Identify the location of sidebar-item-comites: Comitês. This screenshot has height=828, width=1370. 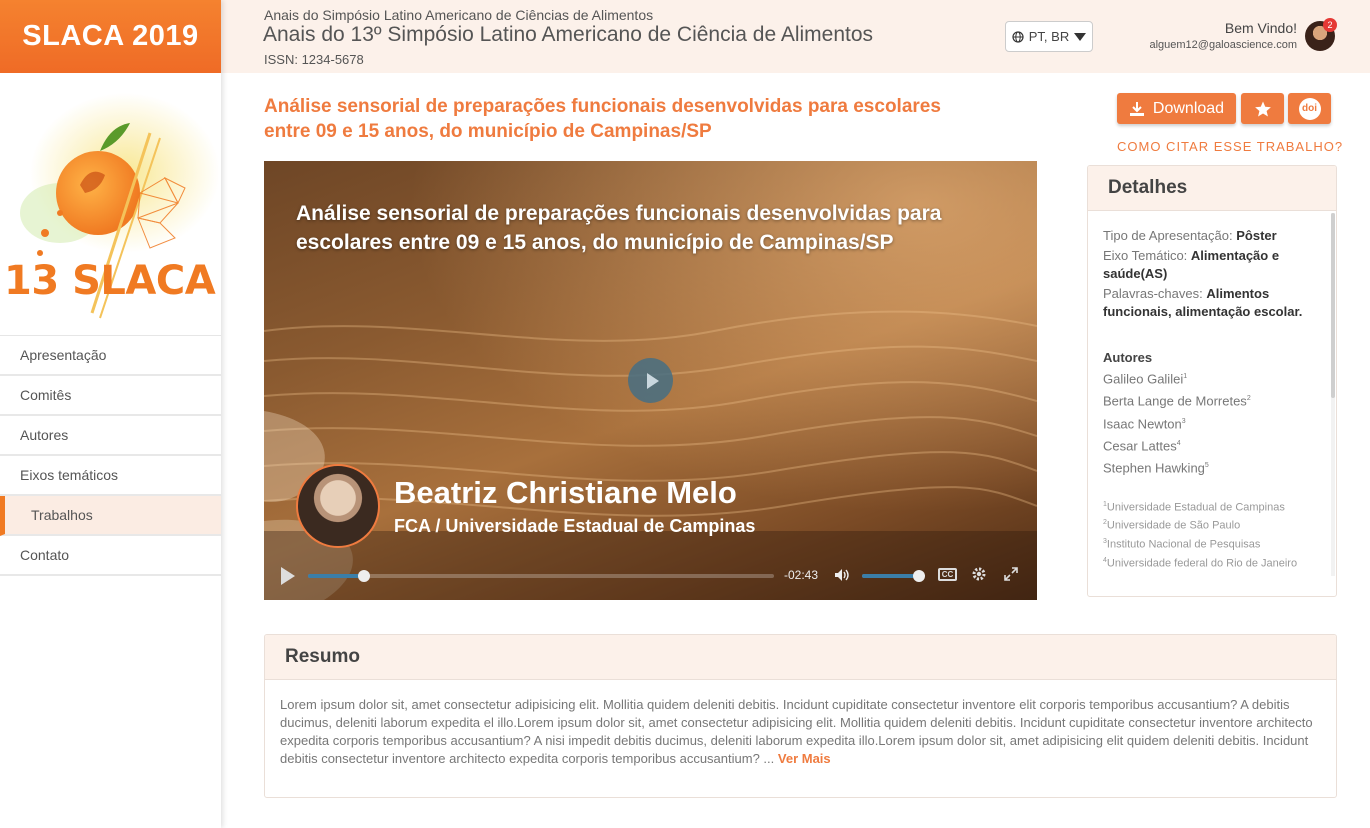
(110, 396).